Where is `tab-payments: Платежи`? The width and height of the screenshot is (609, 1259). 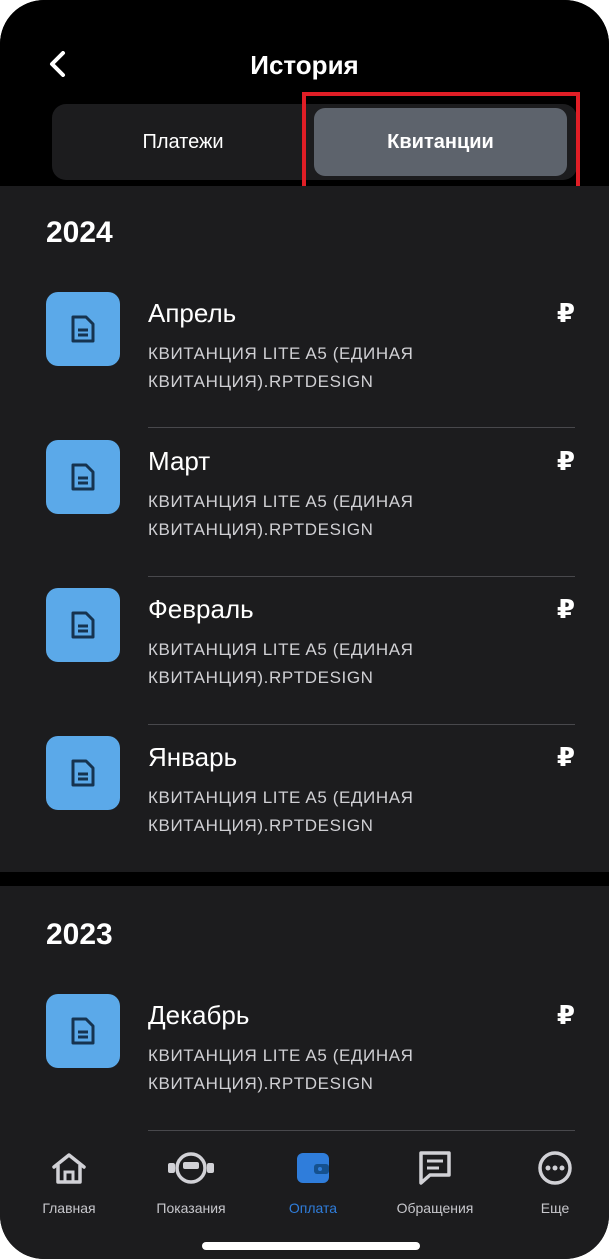 tab-payments: Платежи is located at coordinates (183, 142).